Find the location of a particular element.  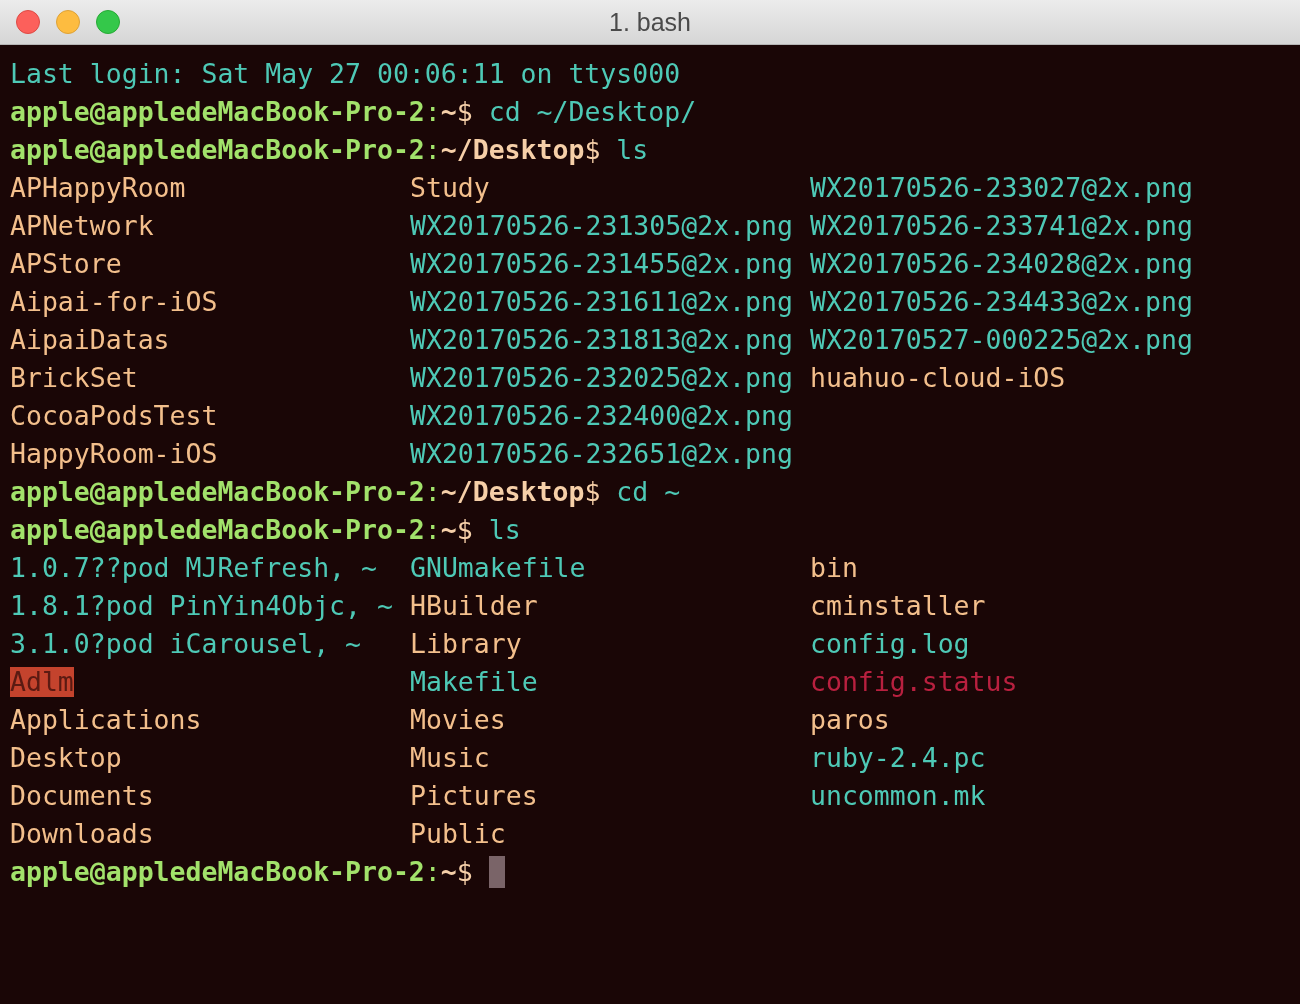

directory-name: Music is located at coordinates (450, 758).